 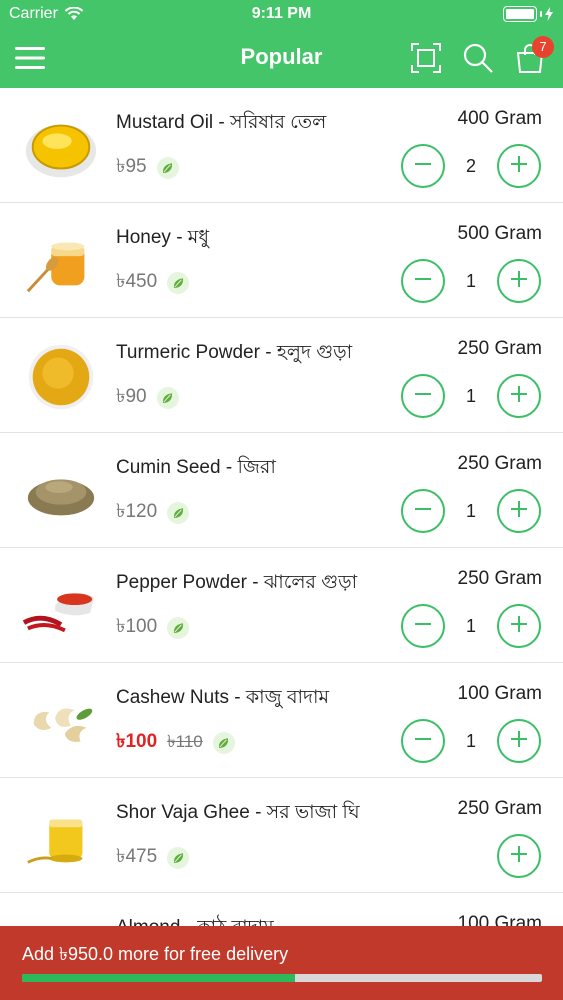 I want to click on product-image-oil-bowl, so click(x=61, y=147).